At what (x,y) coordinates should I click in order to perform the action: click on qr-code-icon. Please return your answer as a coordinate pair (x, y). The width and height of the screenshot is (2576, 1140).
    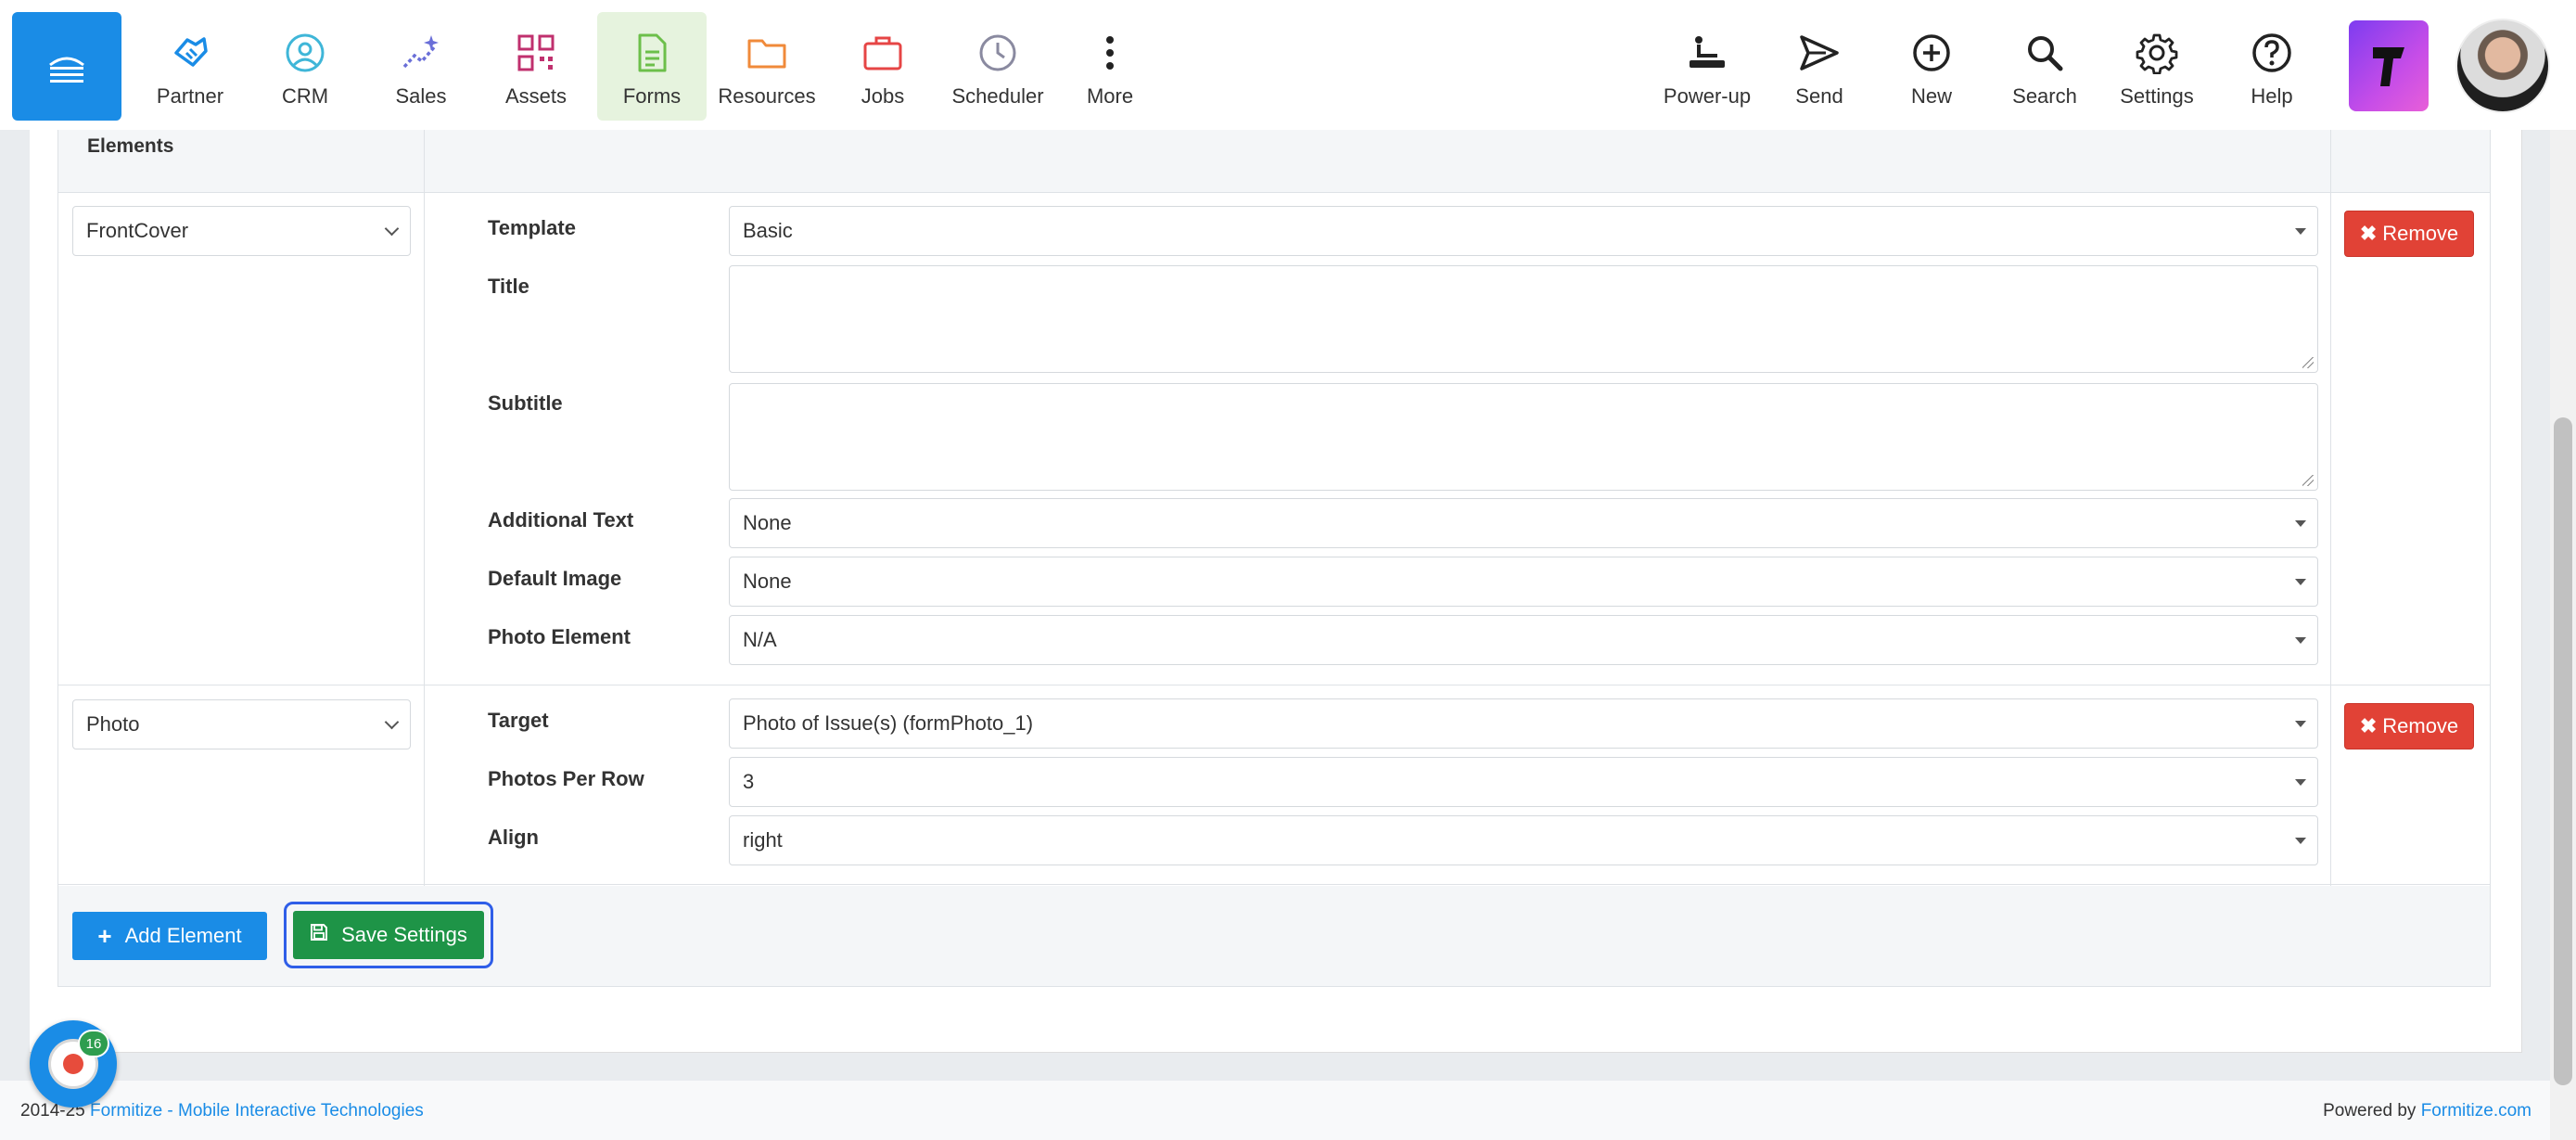
    Looking at the image, I should click on (536, 53).